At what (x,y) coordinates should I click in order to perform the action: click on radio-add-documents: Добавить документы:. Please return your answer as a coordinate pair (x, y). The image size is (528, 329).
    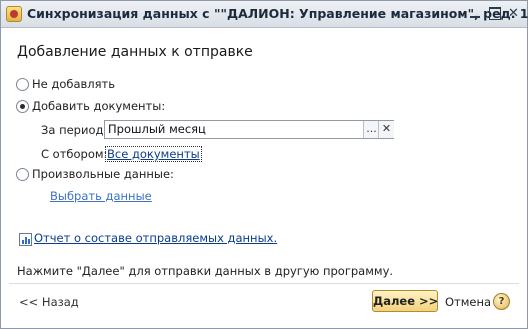
    Looking at the image, I should click on (90, 106).